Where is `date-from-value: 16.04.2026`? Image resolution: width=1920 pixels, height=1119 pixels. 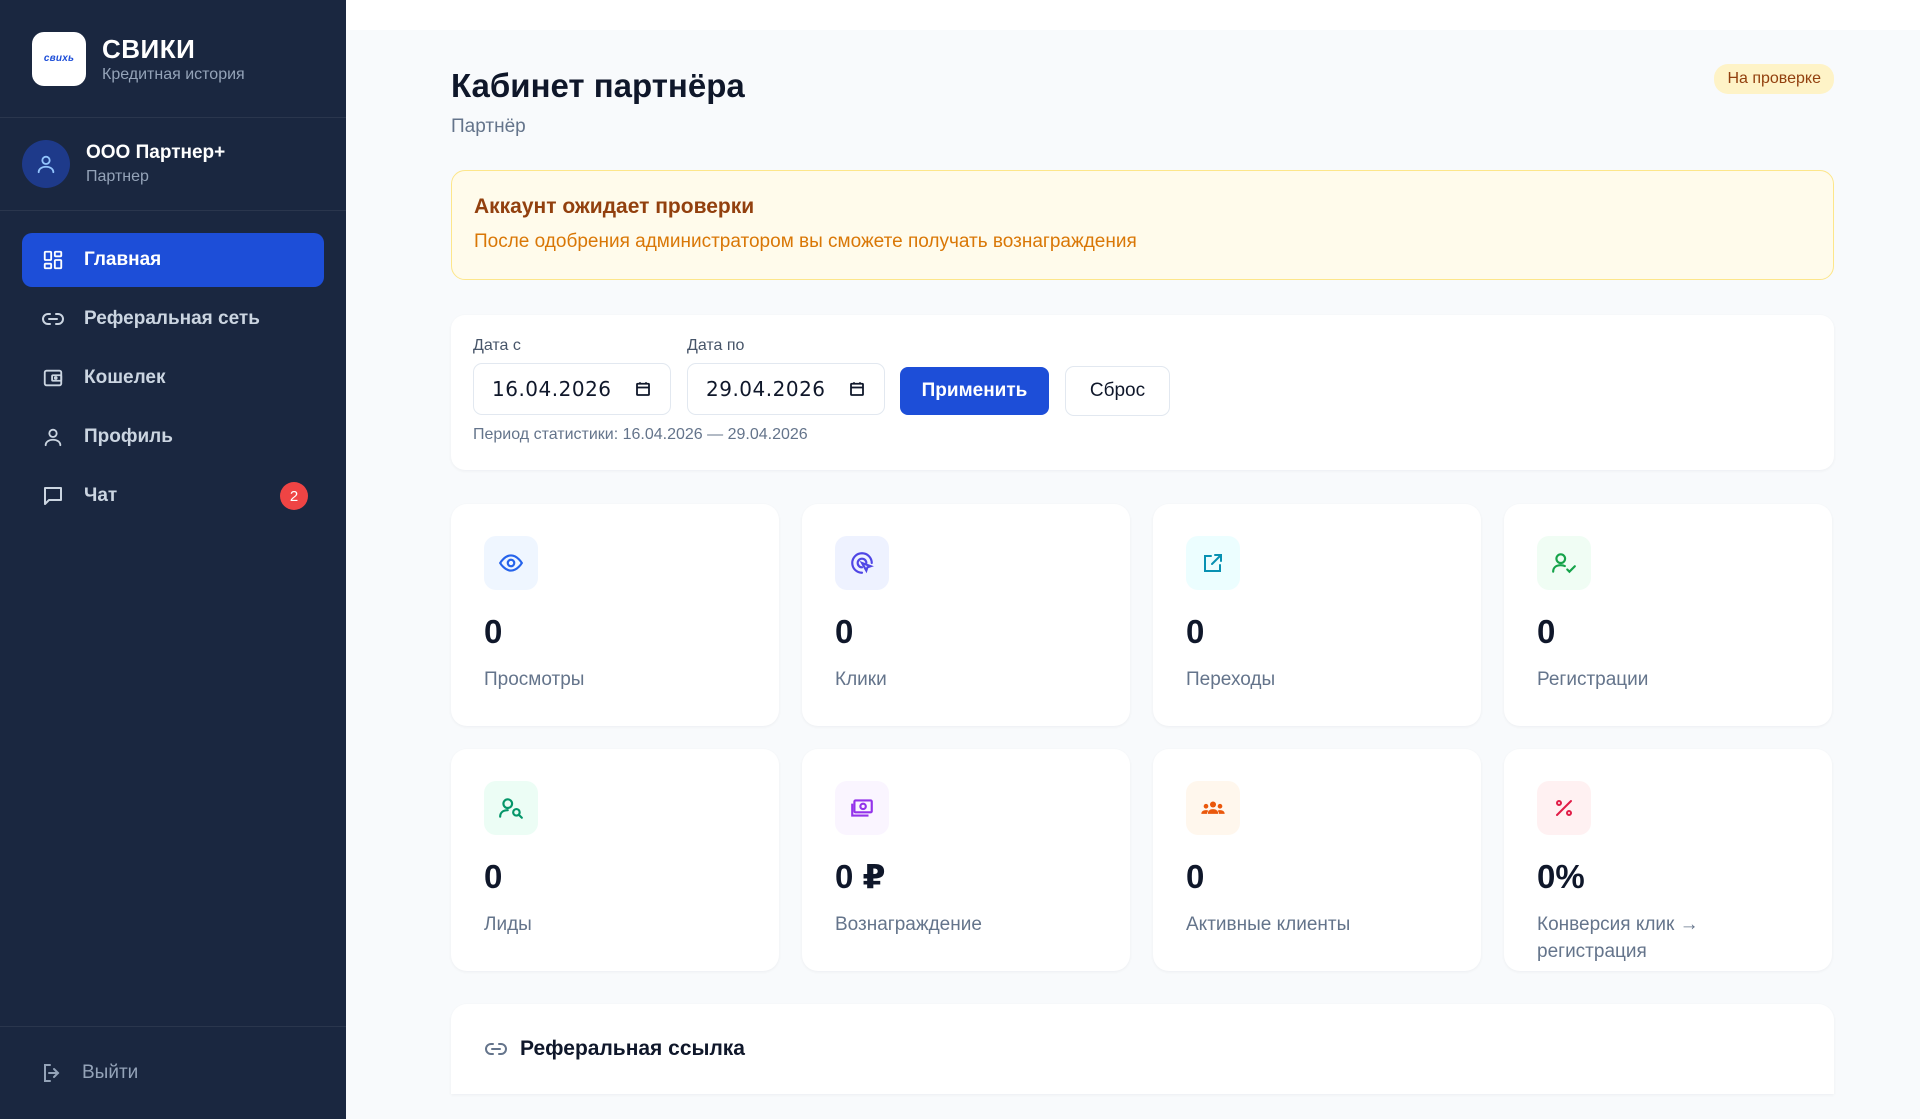 date-from-value: 16.04.2026 is located at coordinates (552, 389).